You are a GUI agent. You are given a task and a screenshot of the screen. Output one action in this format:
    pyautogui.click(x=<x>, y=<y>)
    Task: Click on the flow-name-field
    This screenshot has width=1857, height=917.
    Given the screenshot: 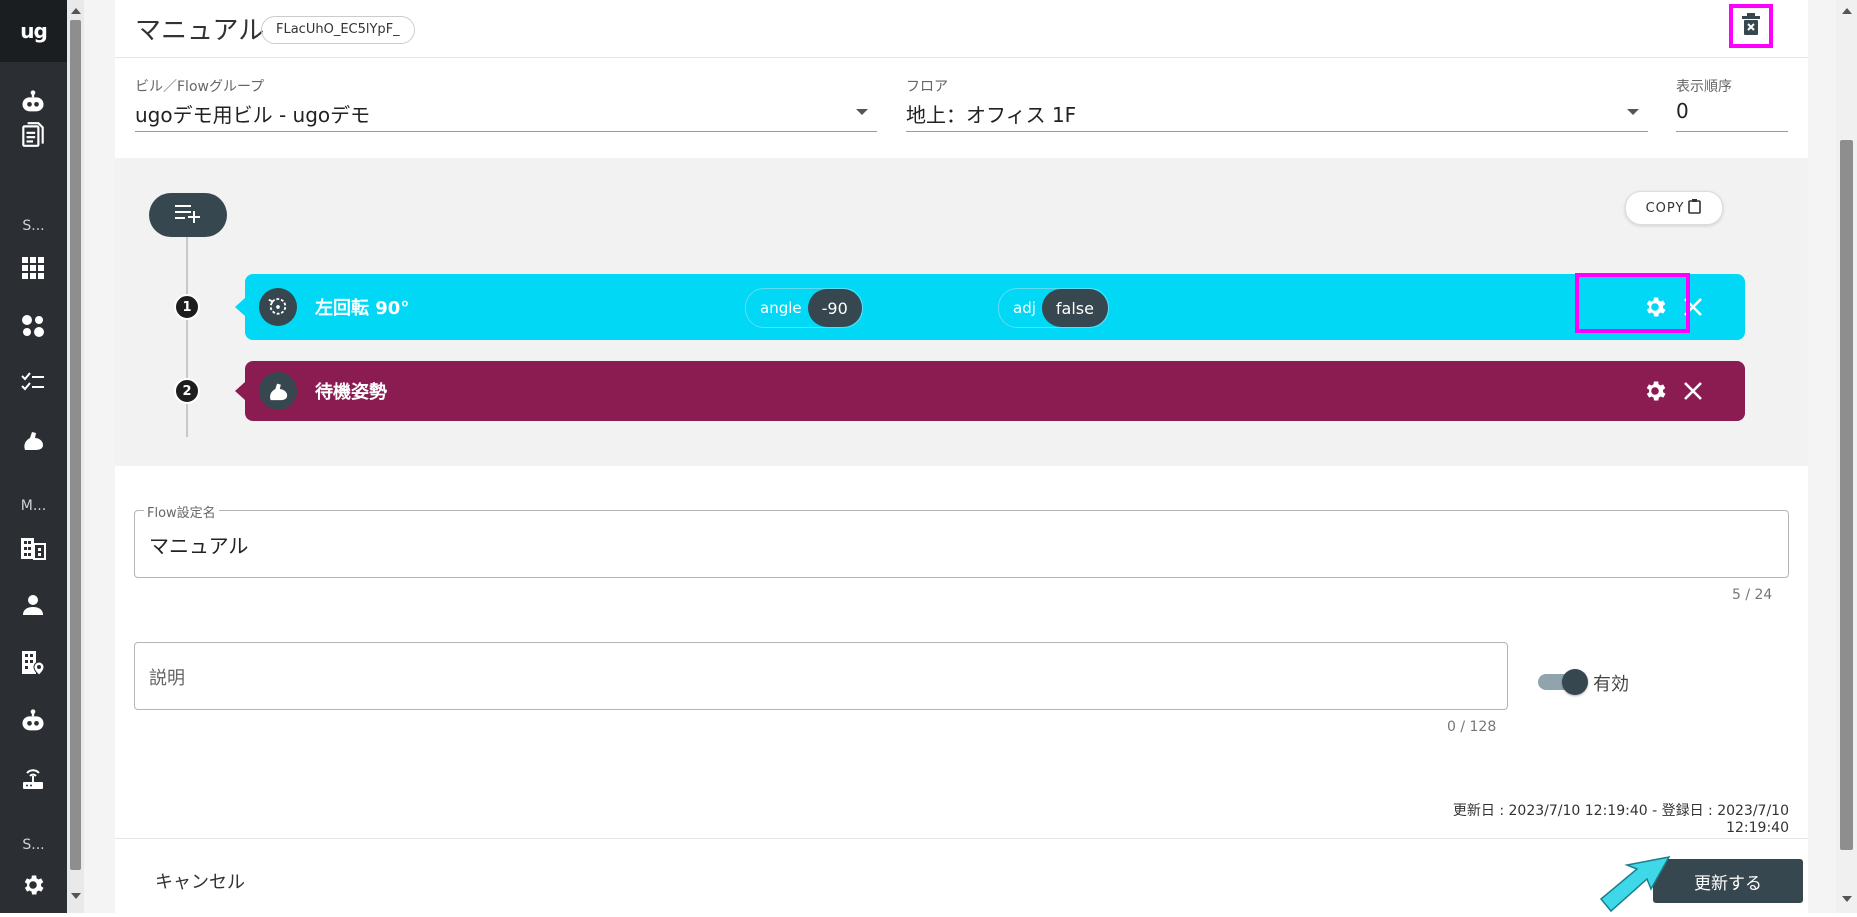 What is the action you would take?
    pyautogui.click(x=961, y=544)
    